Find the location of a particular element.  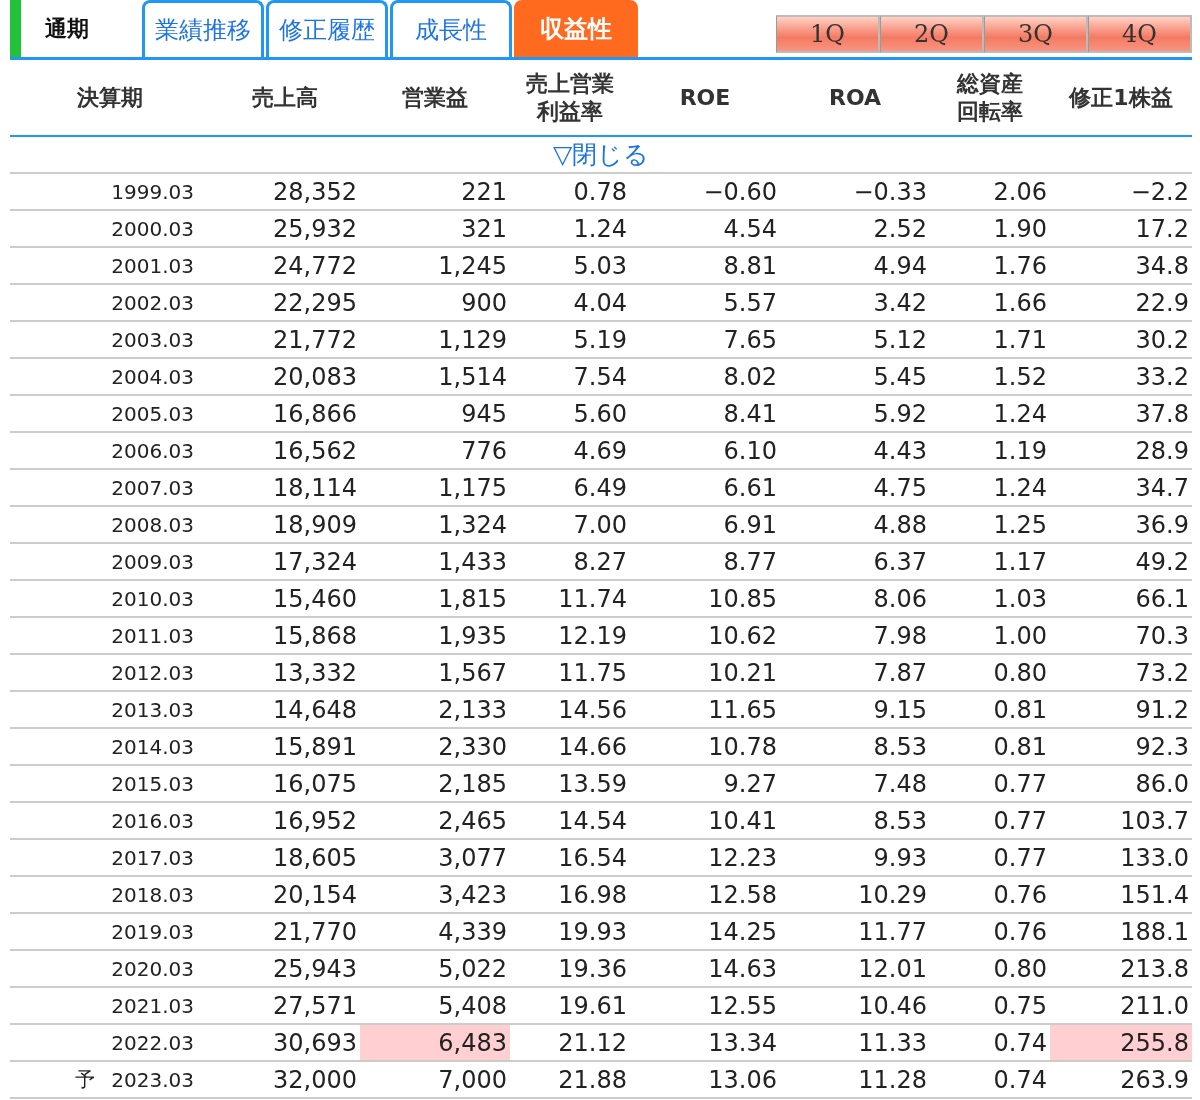

table-cell: 5.19 is located at coordinates (570, 340).